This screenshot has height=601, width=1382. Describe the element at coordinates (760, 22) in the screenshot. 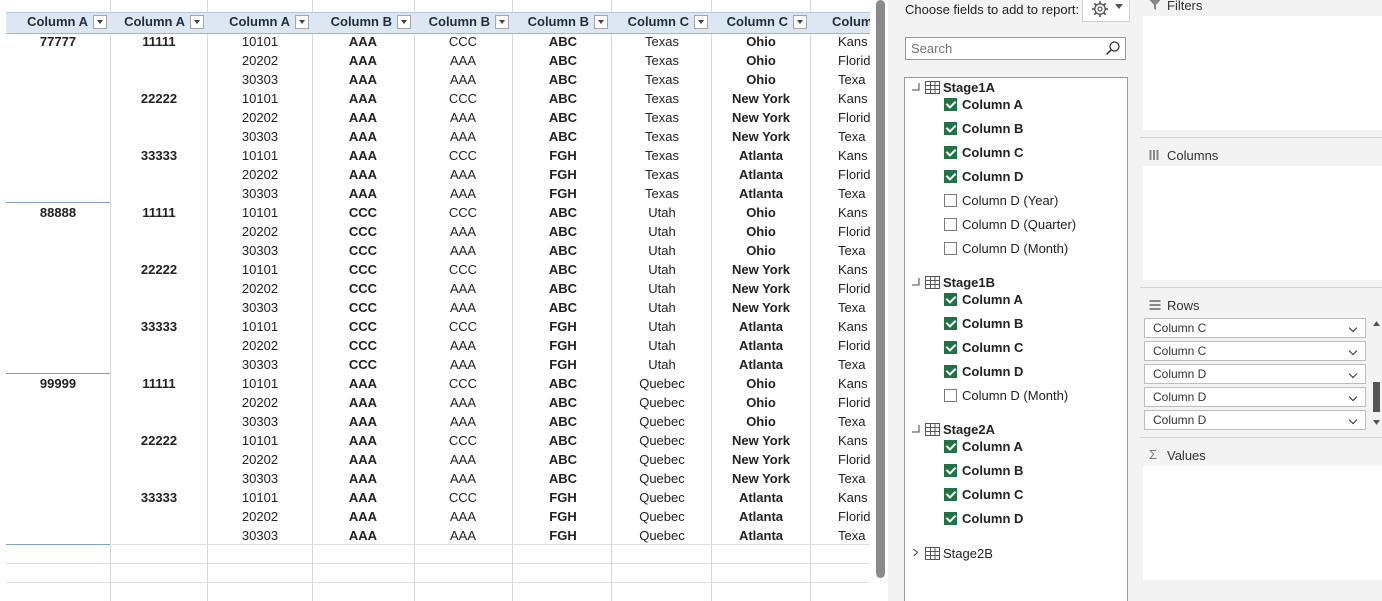

I see `column-header: Column C` at that location.